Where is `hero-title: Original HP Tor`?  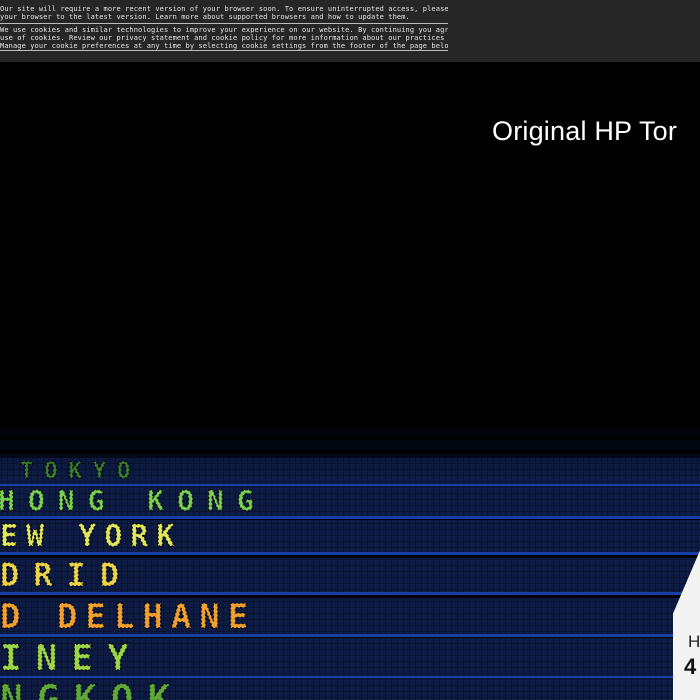 hero-title: Original HP Tor is located at coordinates (585, 131).